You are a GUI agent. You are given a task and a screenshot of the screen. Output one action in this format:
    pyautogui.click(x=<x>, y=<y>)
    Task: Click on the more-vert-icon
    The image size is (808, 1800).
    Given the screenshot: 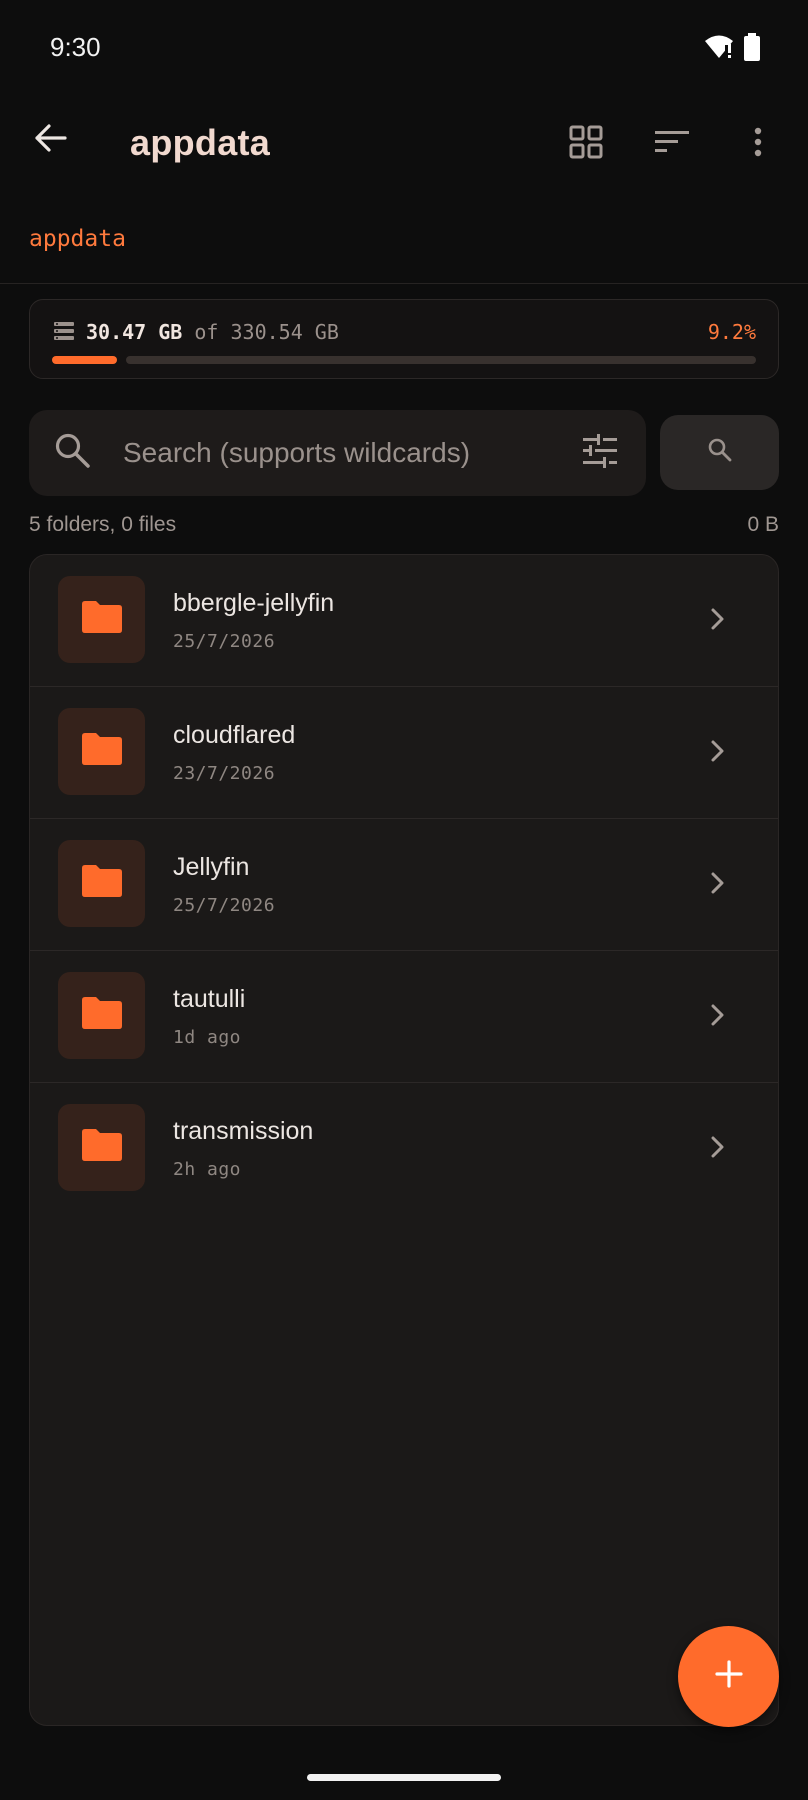 What is the action you would take?
    pyautogui.click(x=758, y=144)
    